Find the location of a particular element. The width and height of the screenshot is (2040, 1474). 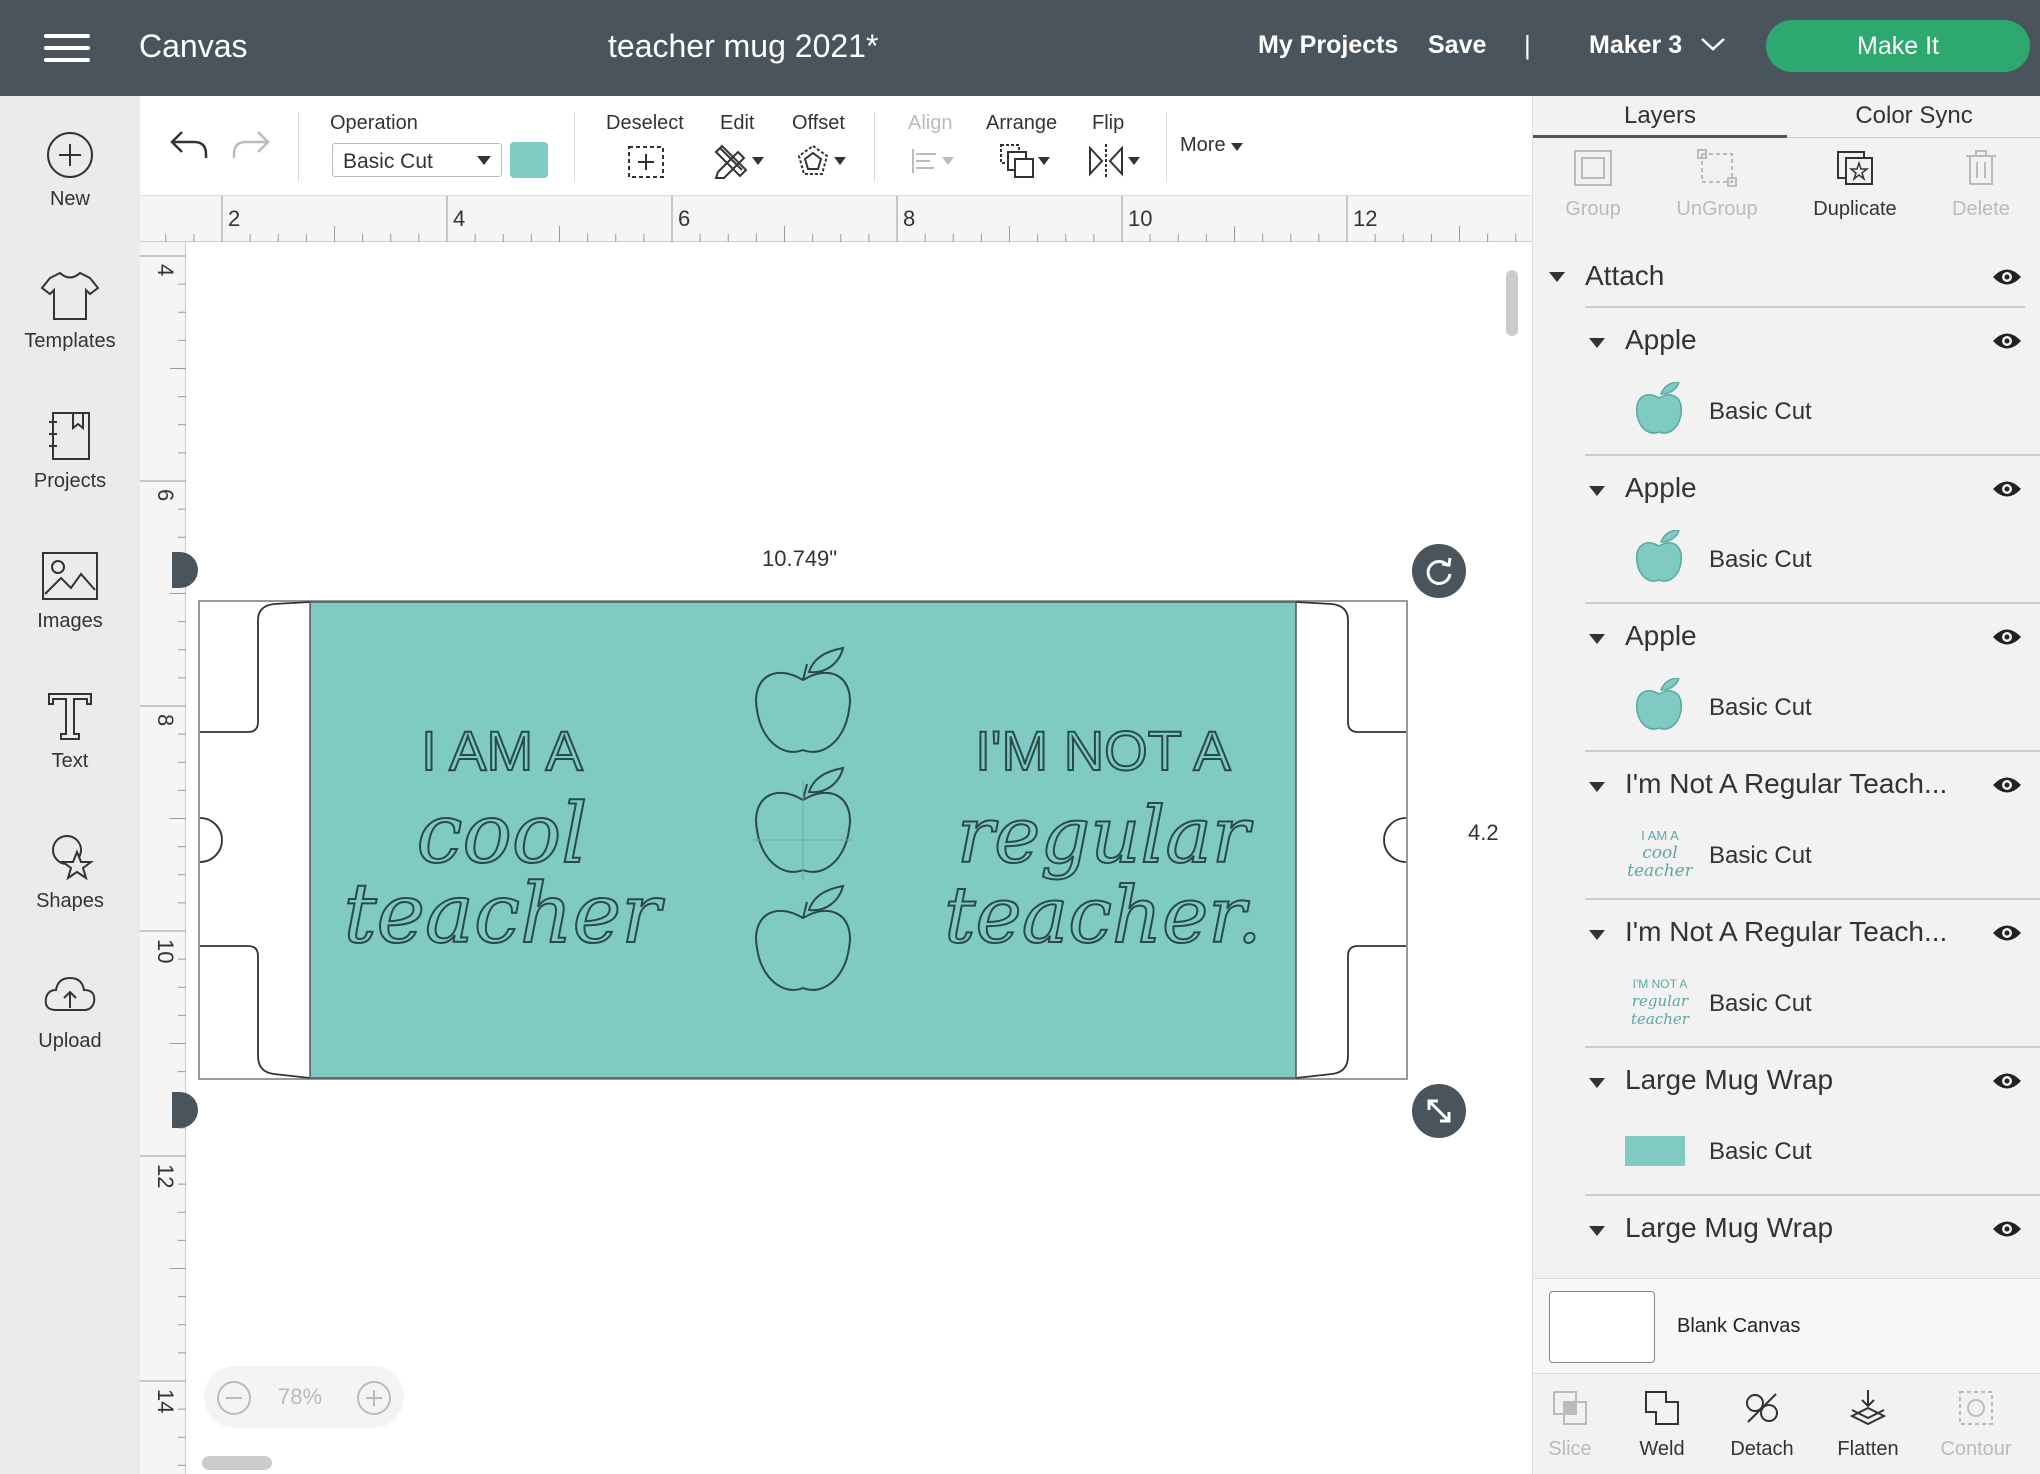

operation-color-swatch is located at coordinates (529, 160).